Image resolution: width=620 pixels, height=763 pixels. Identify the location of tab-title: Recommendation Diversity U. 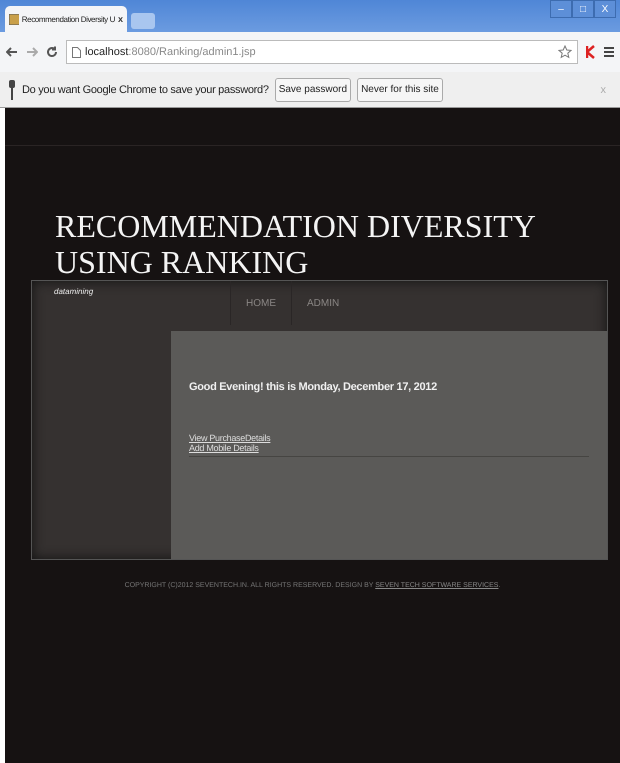
(68, 19).